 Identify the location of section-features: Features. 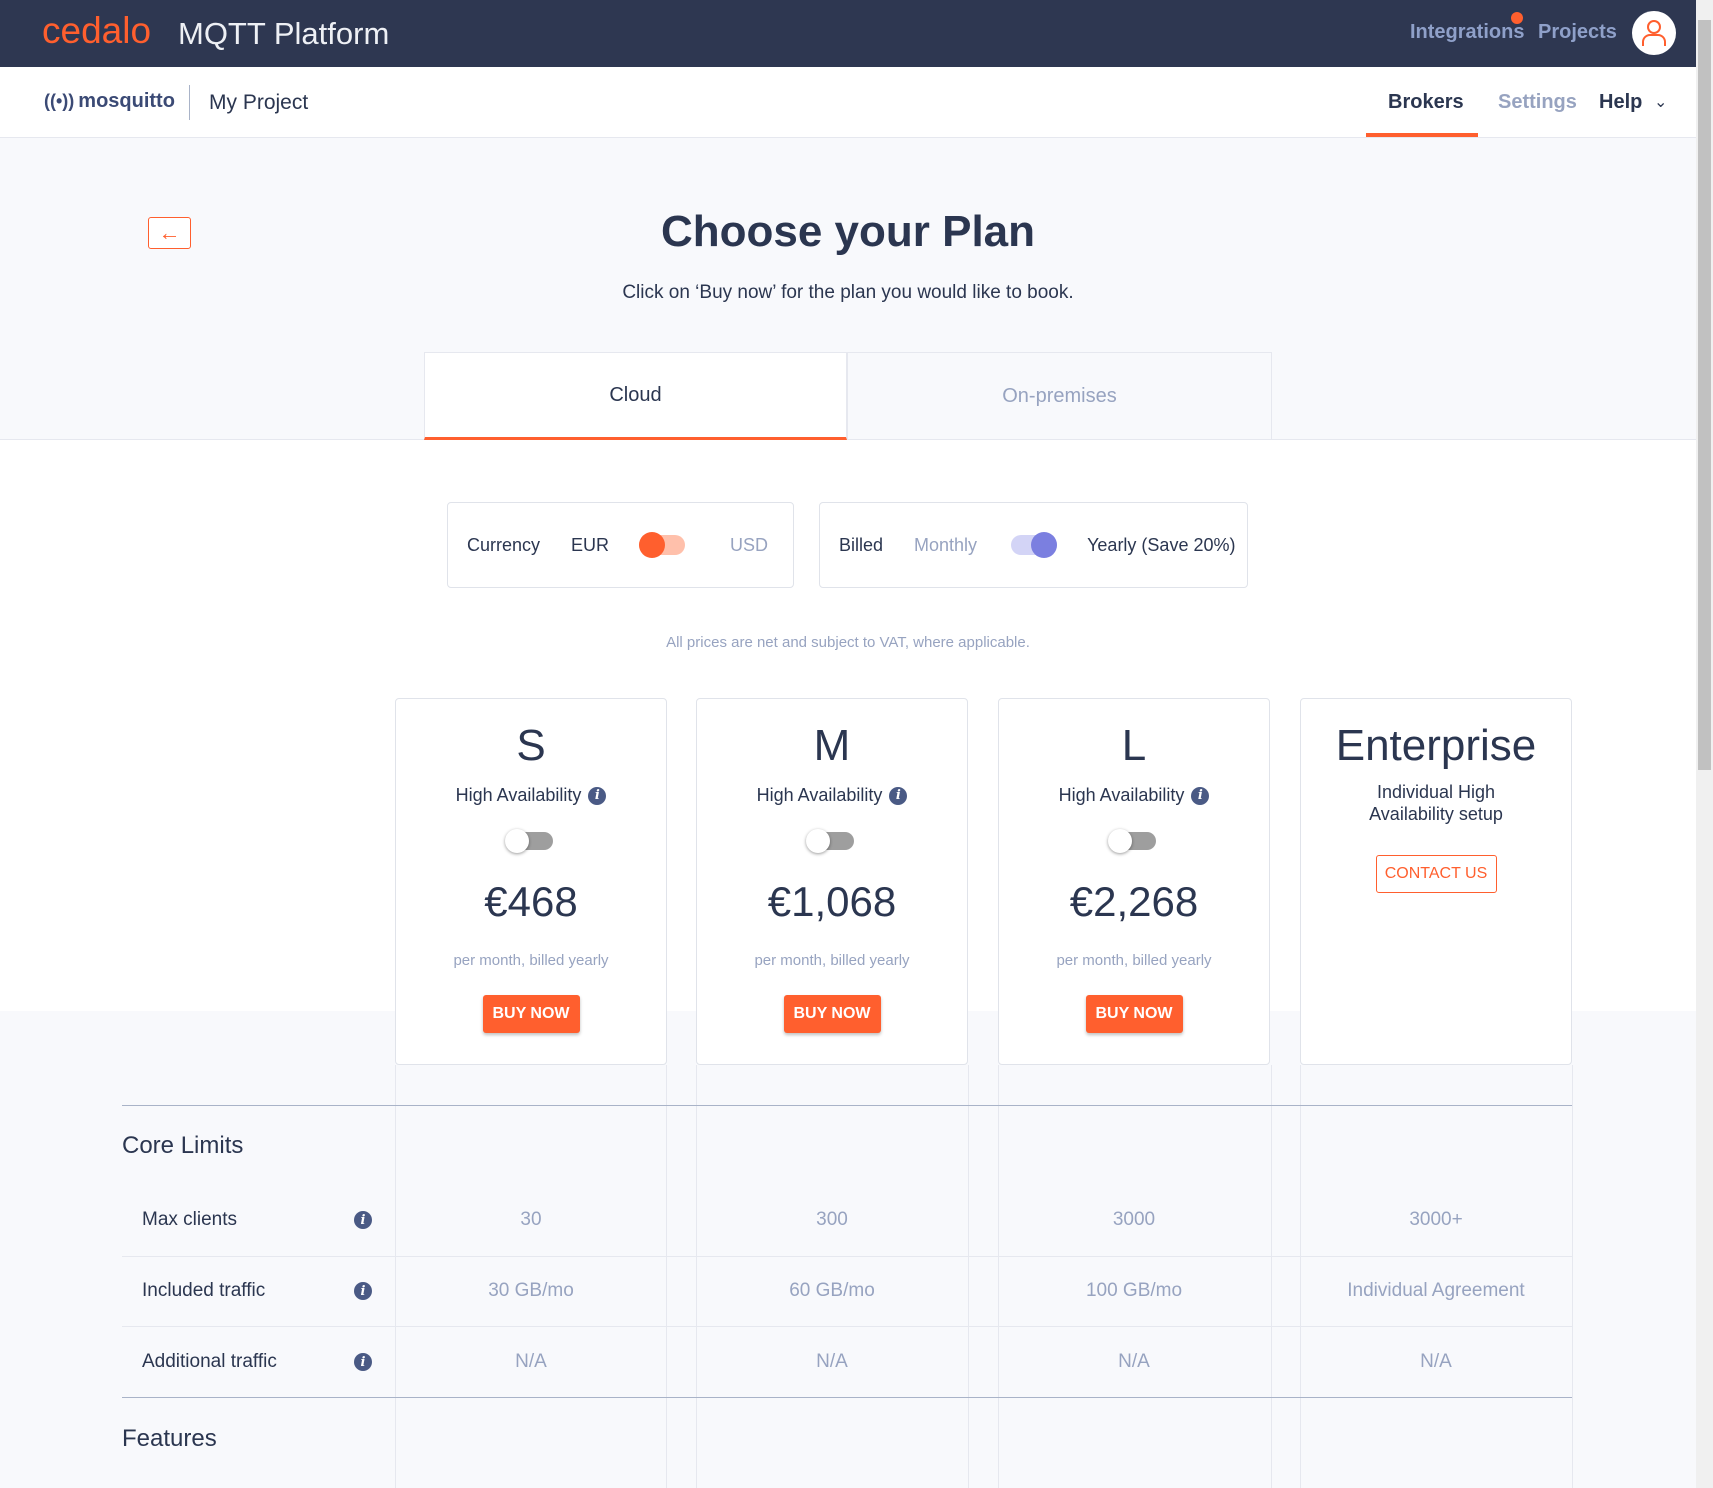
(169, 1438).